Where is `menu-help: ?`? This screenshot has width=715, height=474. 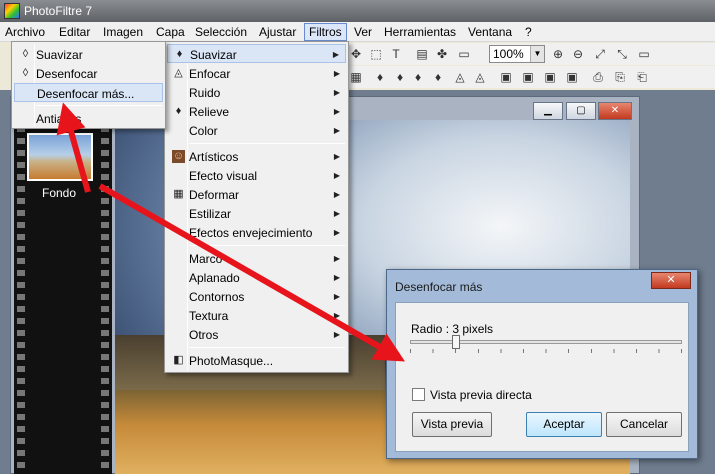
menu-help: ? is located at coordinates (528, 32).